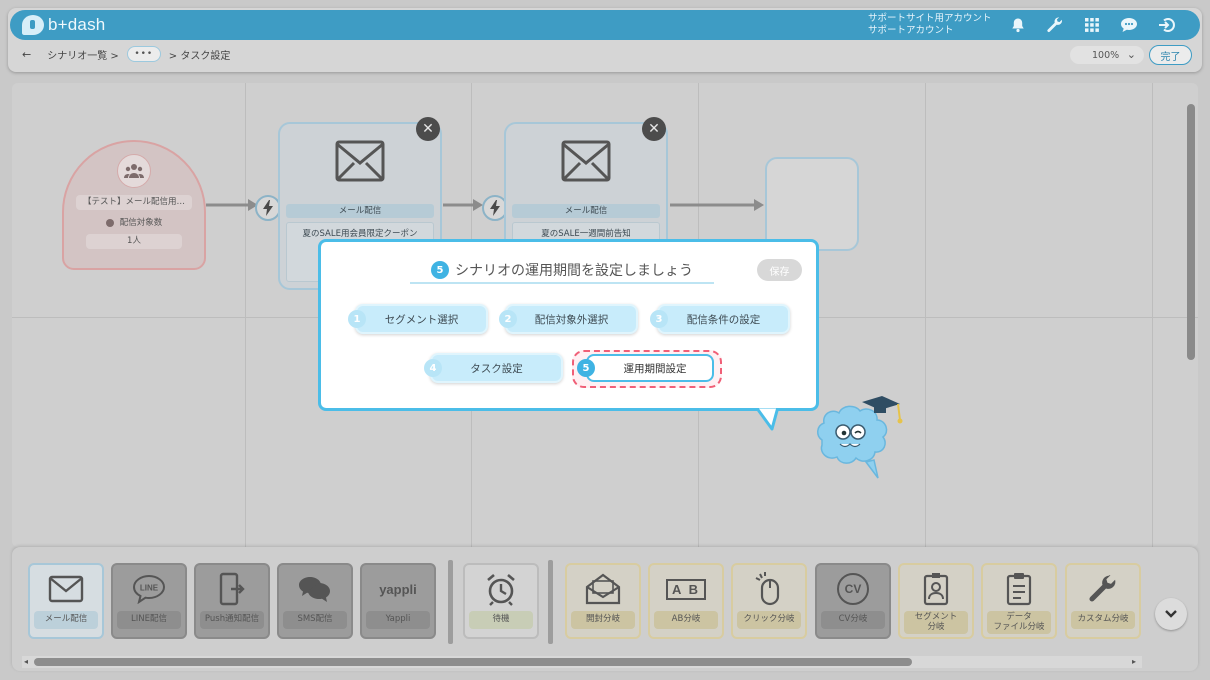 The width and height of the screenshot is (1210, 680). I want to click on palette-ab-branch: A B AB分岐, so click(686, 601).